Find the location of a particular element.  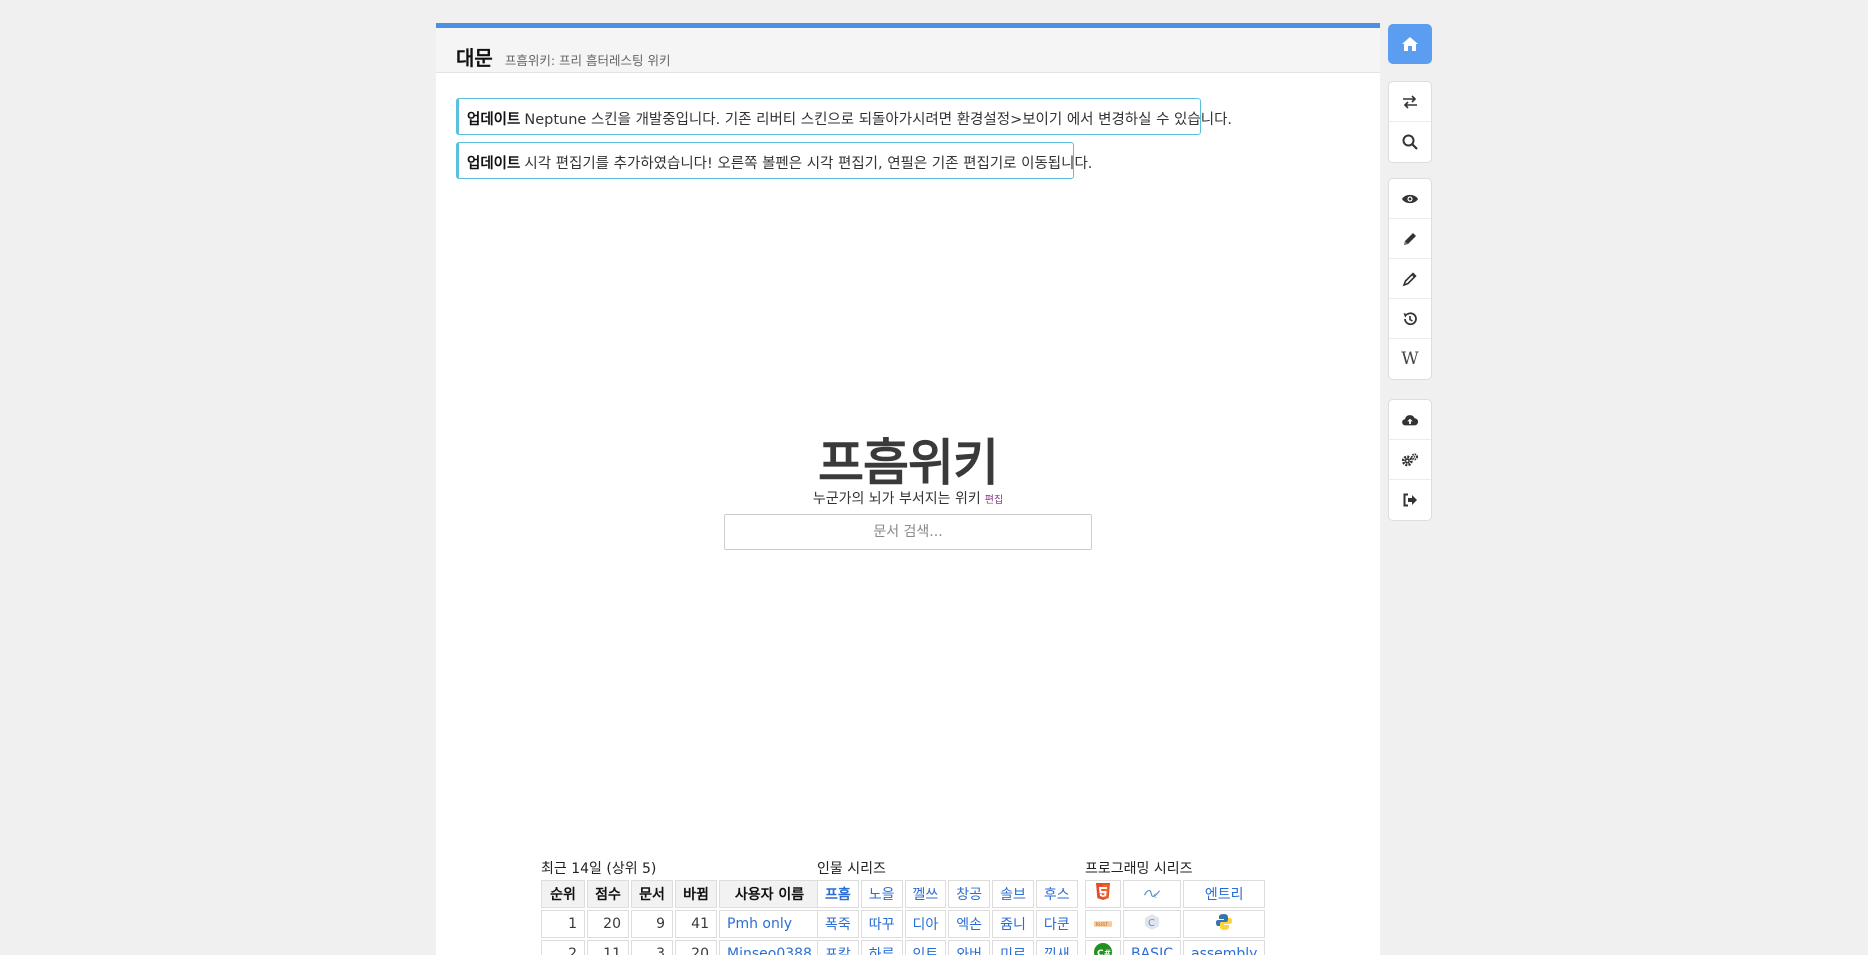

series-link: 창공 is located at coordinates (969, 895).